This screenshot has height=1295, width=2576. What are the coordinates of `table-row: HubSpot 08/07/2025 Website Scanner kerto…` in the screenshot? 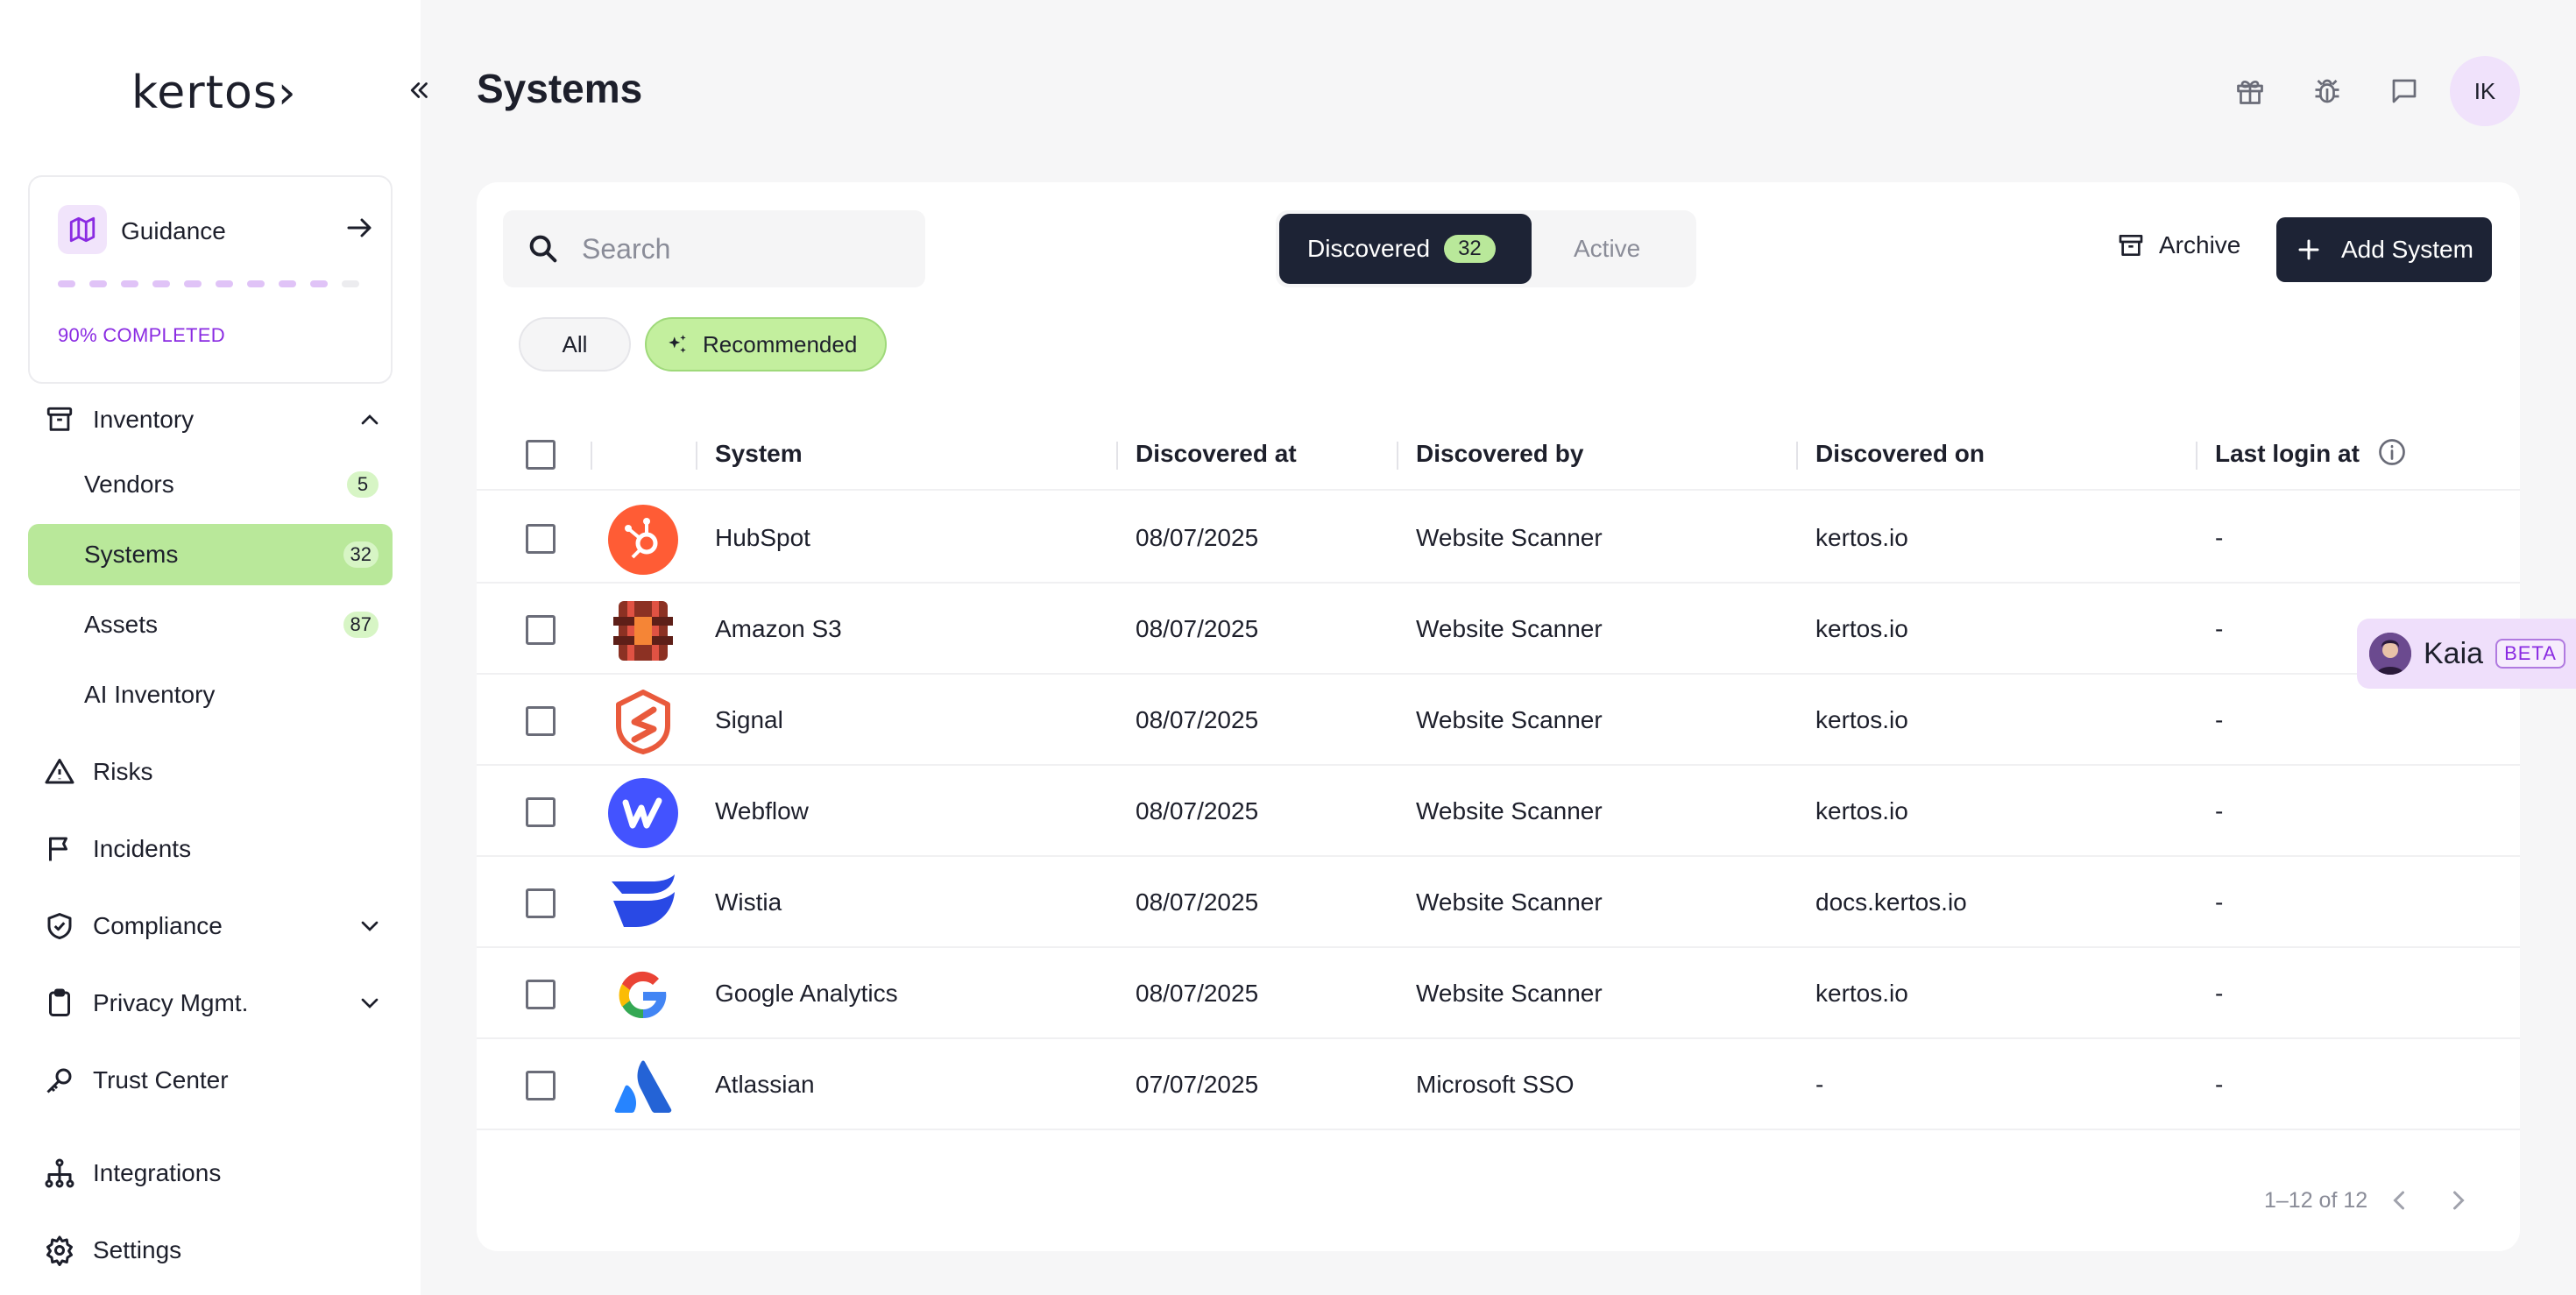 It's located at (1498, 538).